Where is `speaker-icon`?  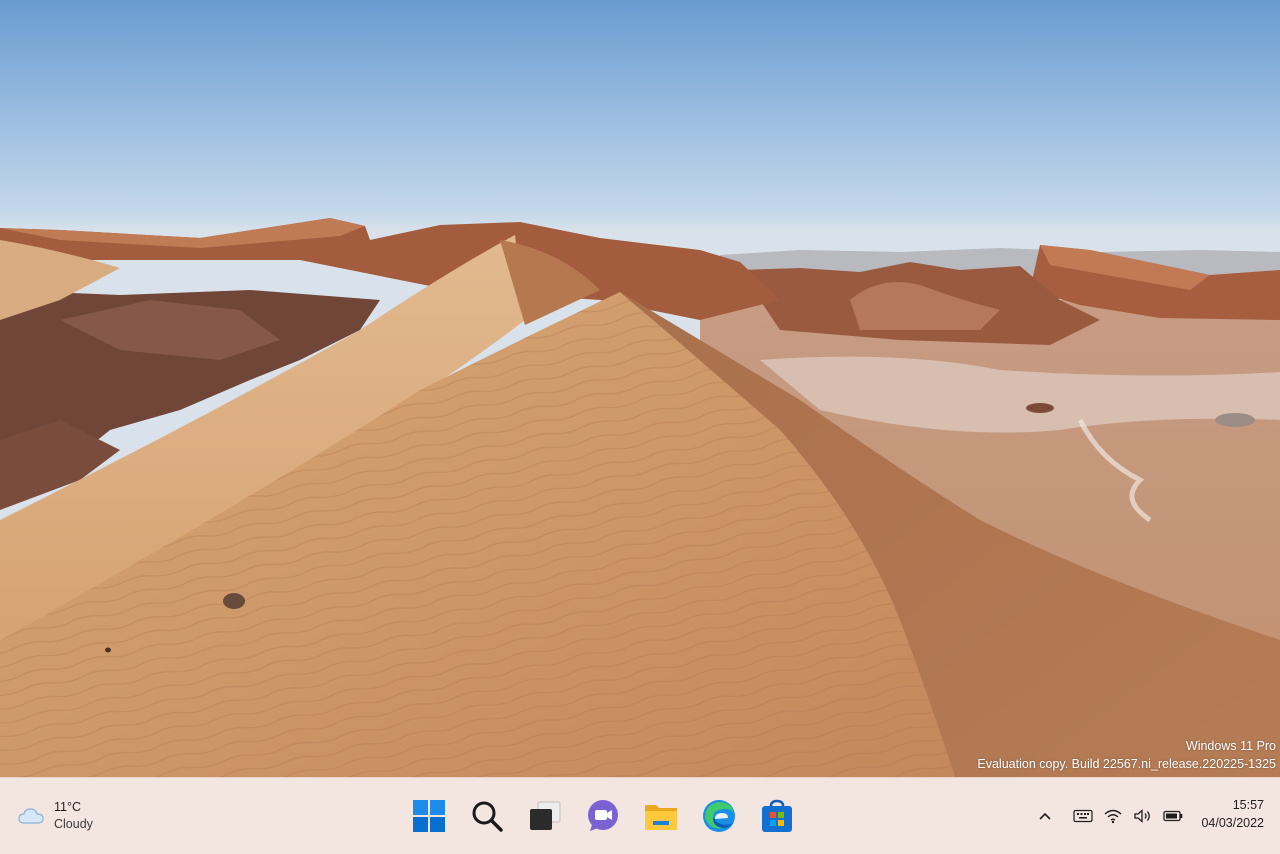 speaker-icon is located at coordinates (1142, 816).